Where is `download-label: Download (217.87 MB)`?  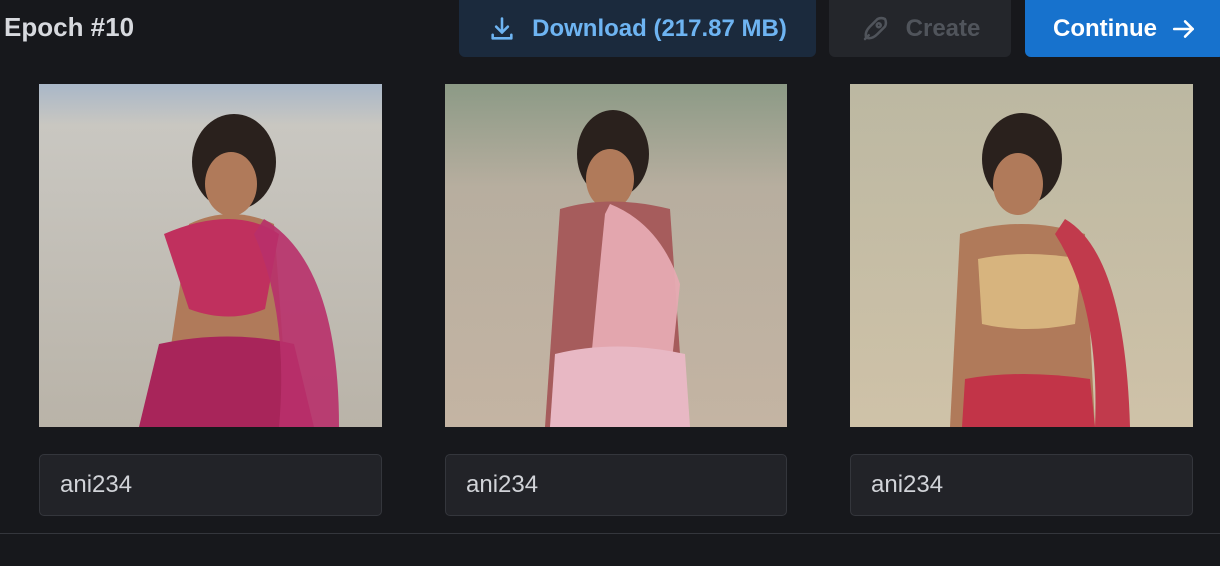
download-label: Download (217.87 MB) is located at coordinates (659, 28).